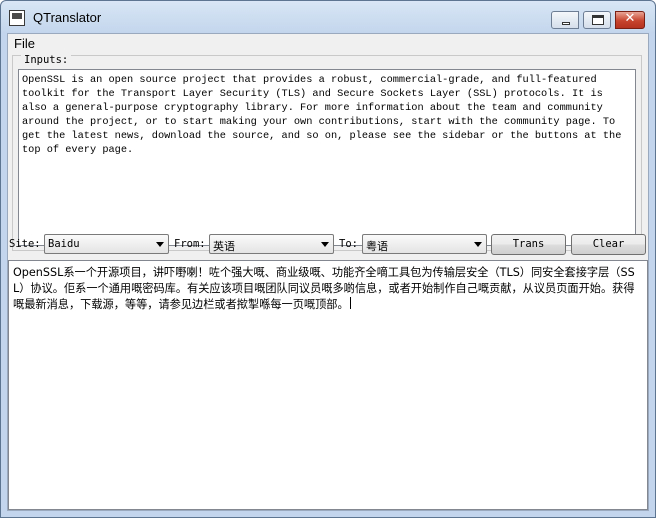 The image size is (656, 518). What do you see at coordinates (348, 244) in the screenshot?
I see `to-label: To:` at bounding box center [348, 244].